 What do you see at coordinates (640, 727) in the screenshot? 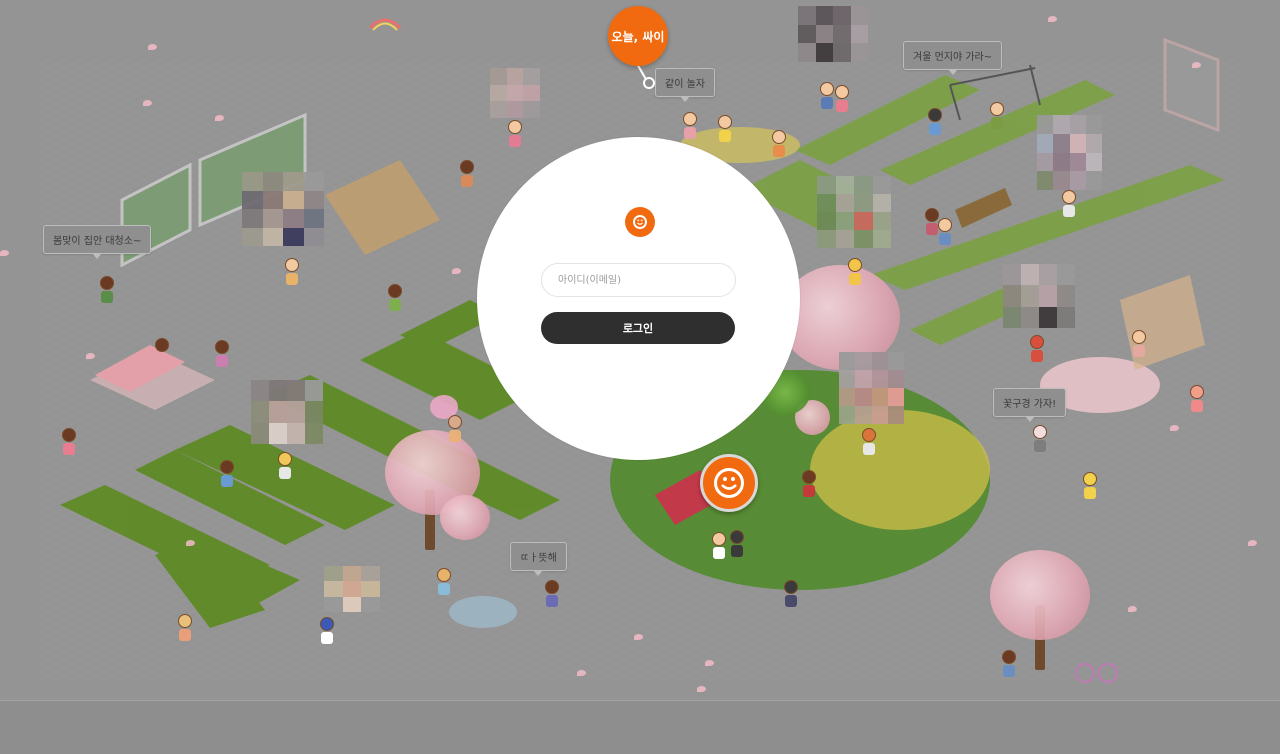
I see `page-footer` at bounding box center [640, 727].